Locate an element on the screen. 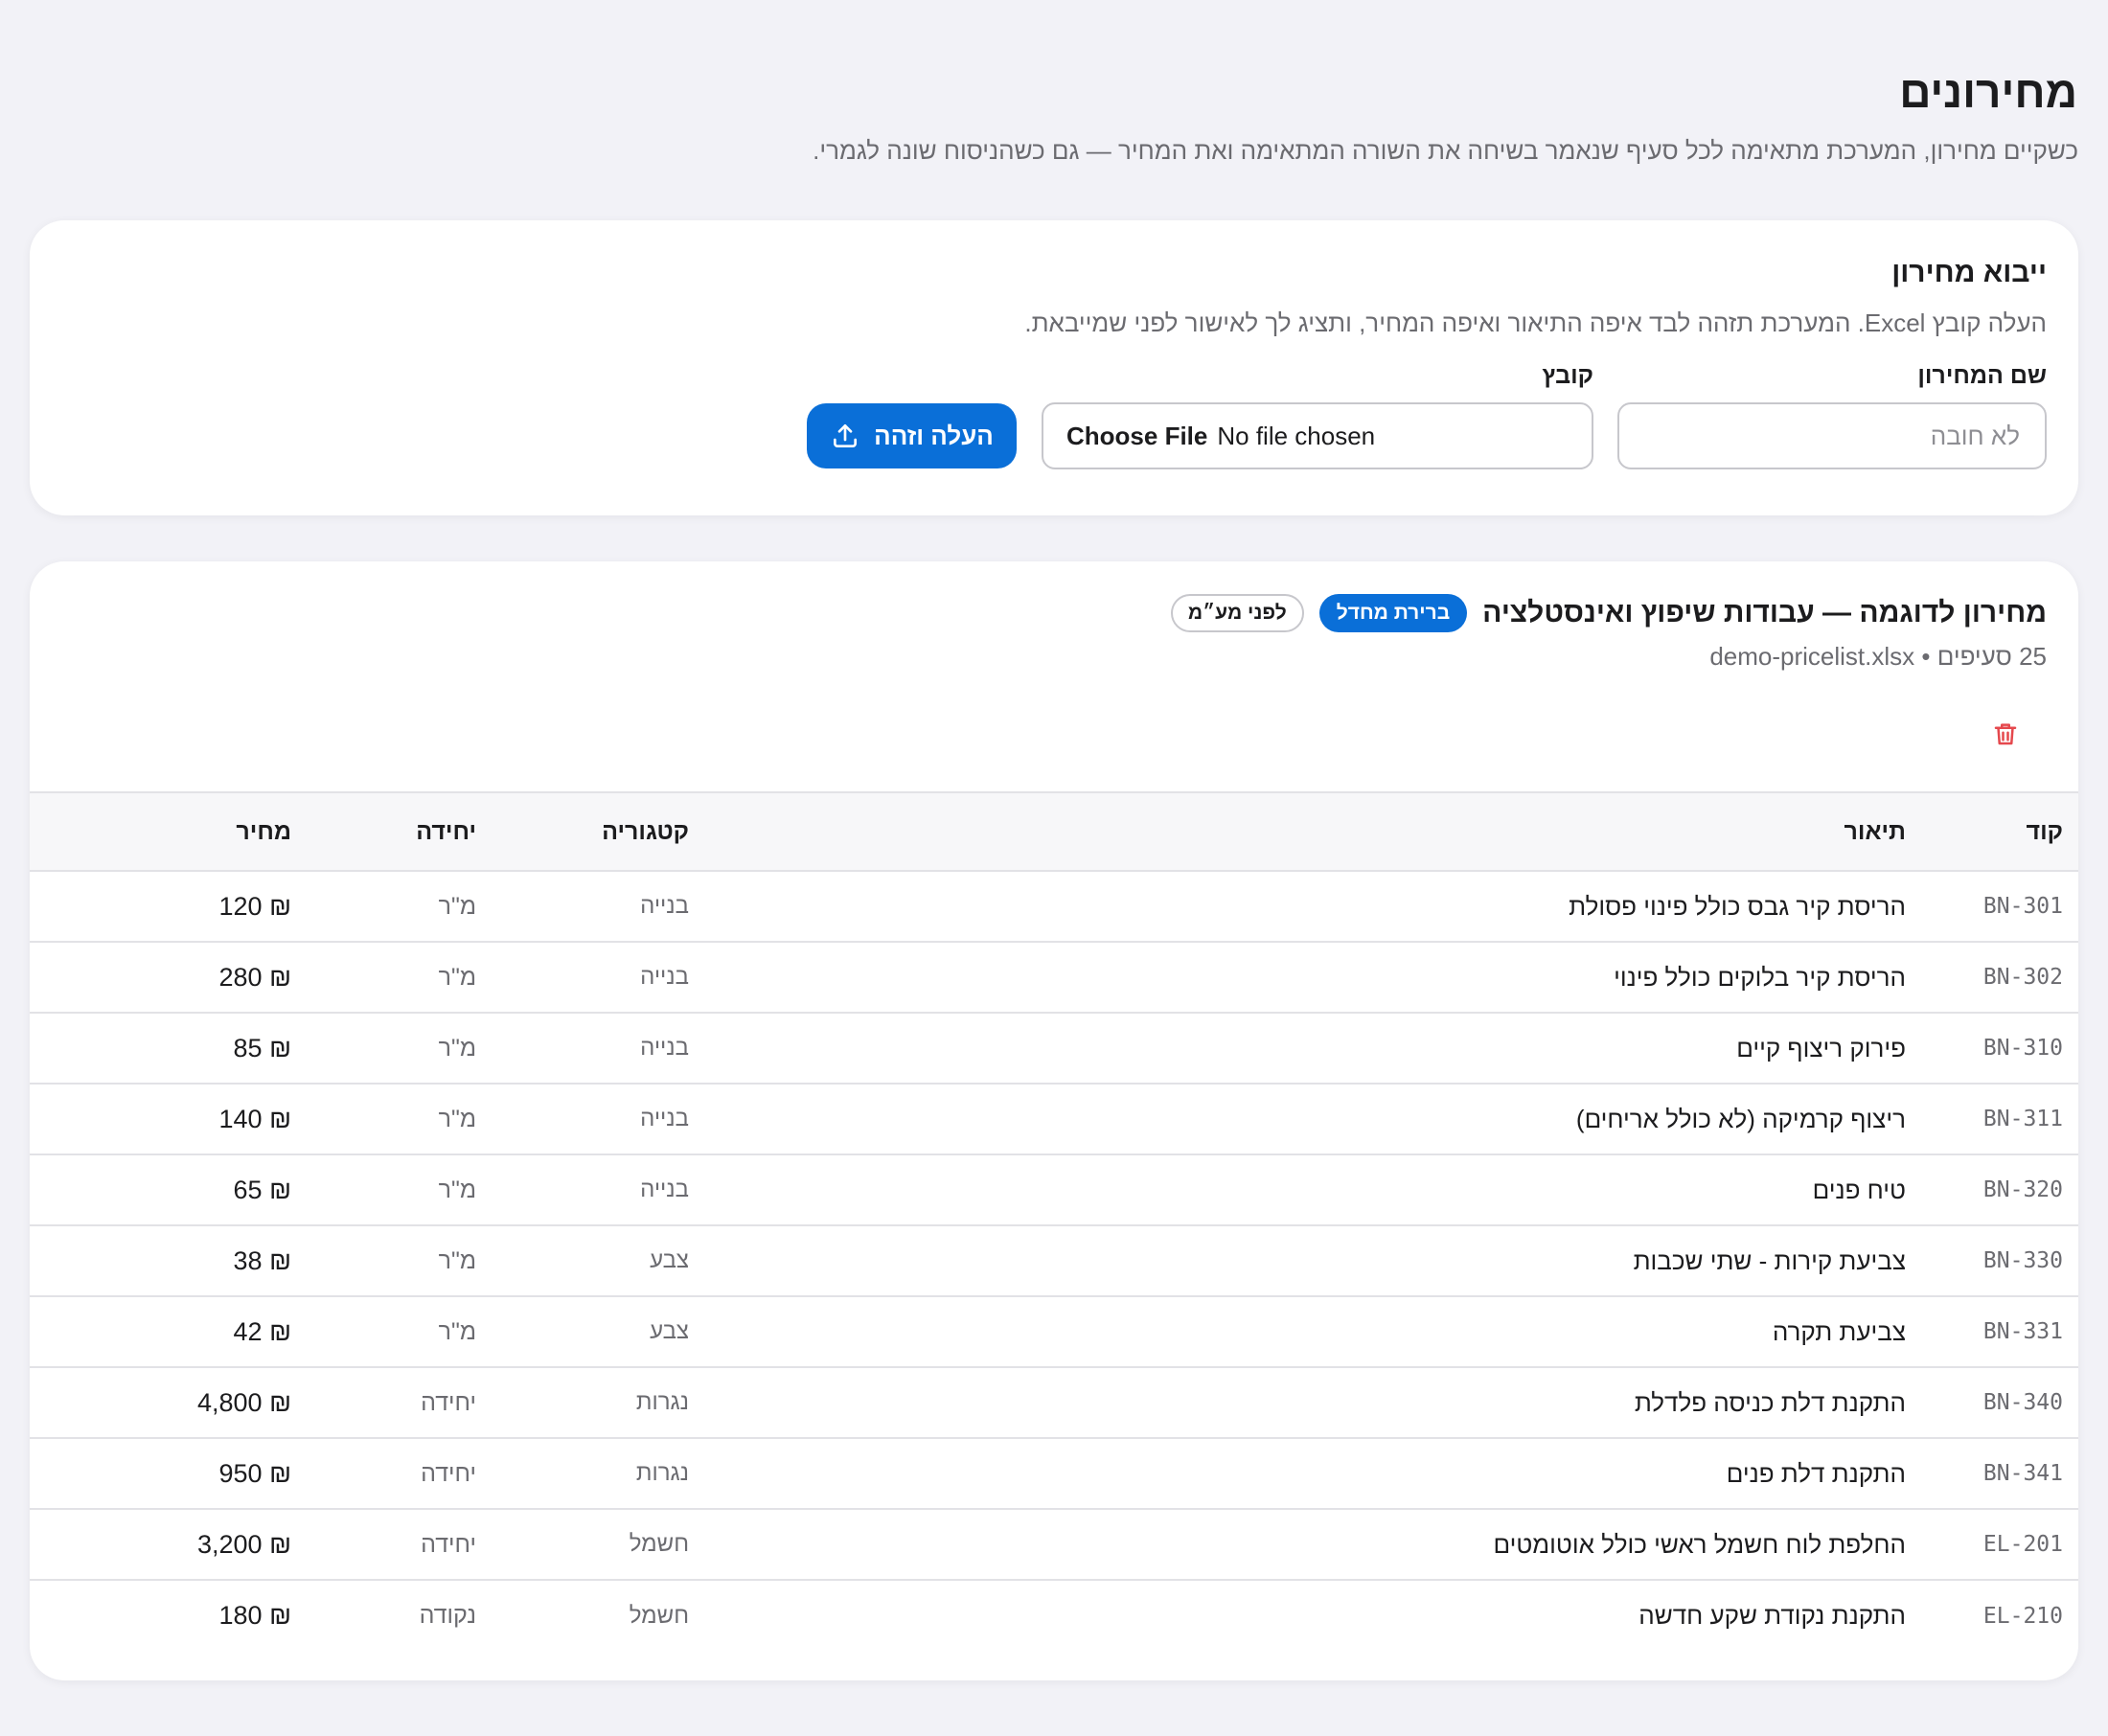 This screenshot has width=2108, height=1736. table-row: BN-341 התקנת דלת פנים נגרות יחידה ₪ 950 is located at coordinates (1054, 1474).